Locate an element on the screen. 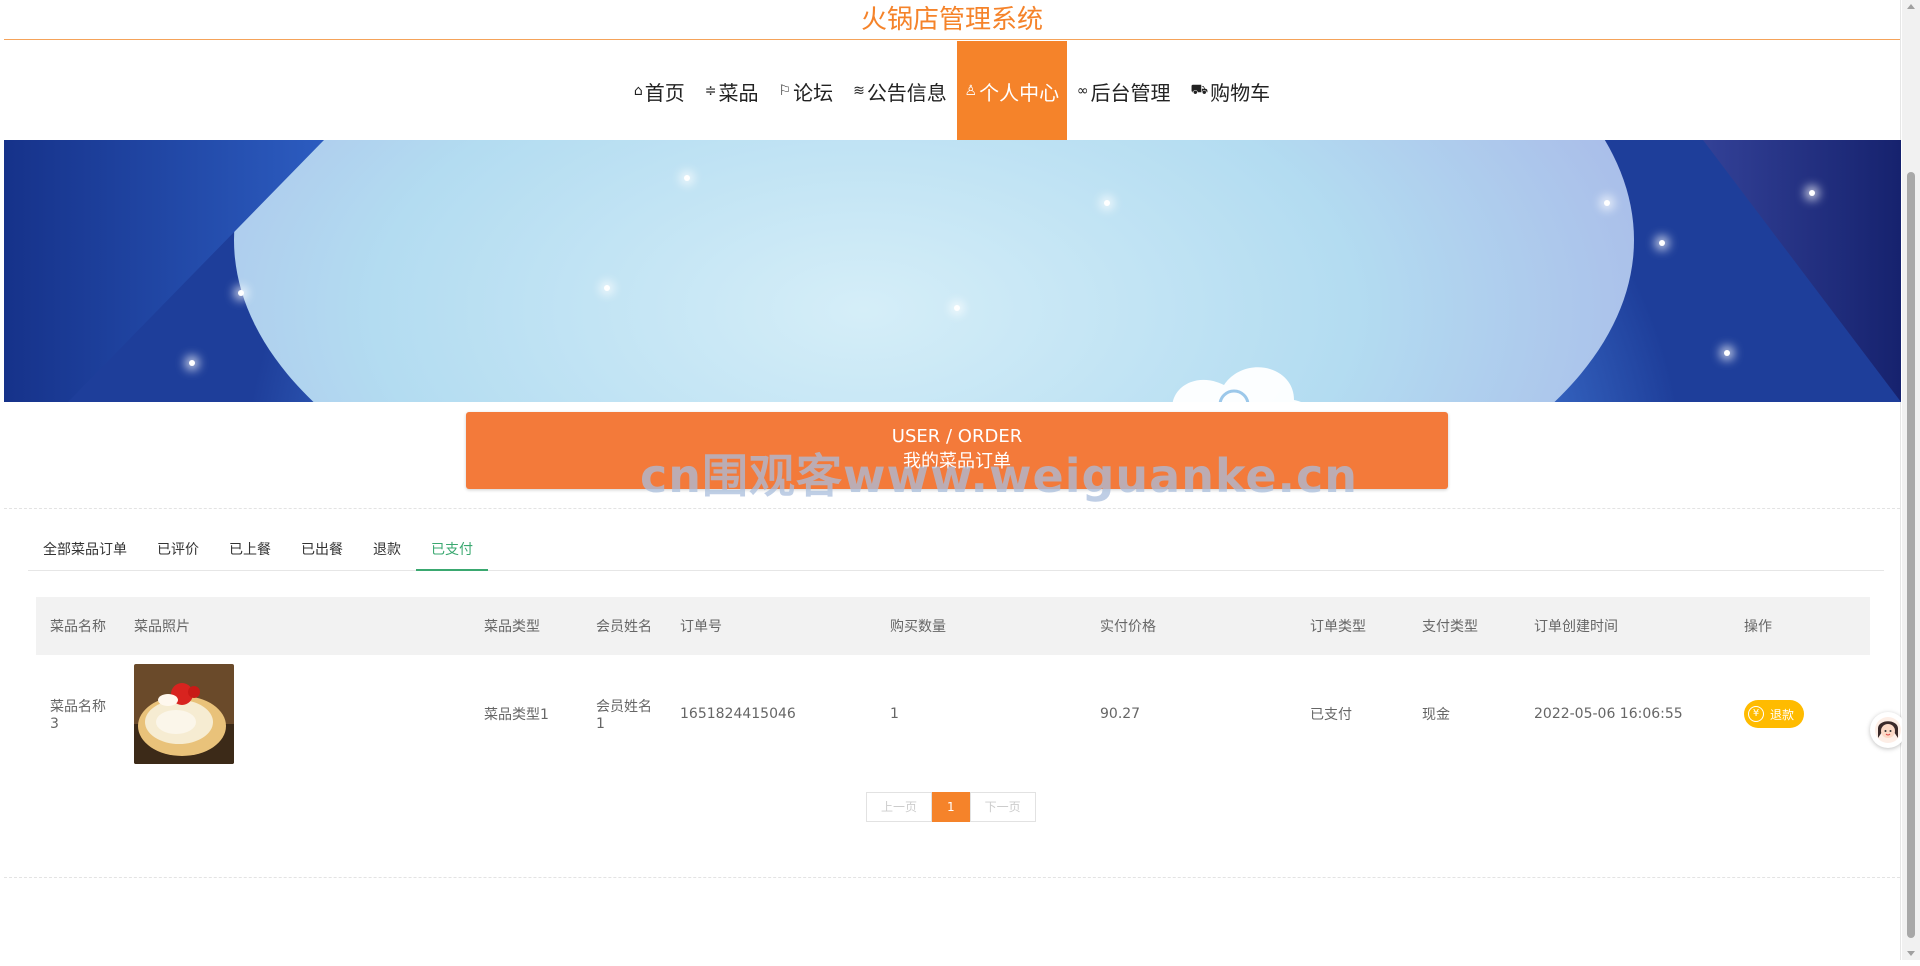 The image size is (1920, 966). tab-dispatched: 已出餐 is located at coordinates (322, 550).